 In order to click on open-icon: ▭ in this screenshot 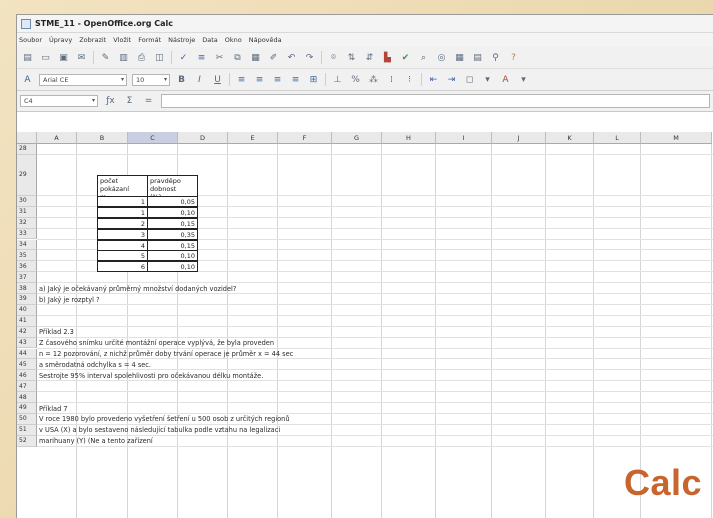, I will do `click(45, 57)`.